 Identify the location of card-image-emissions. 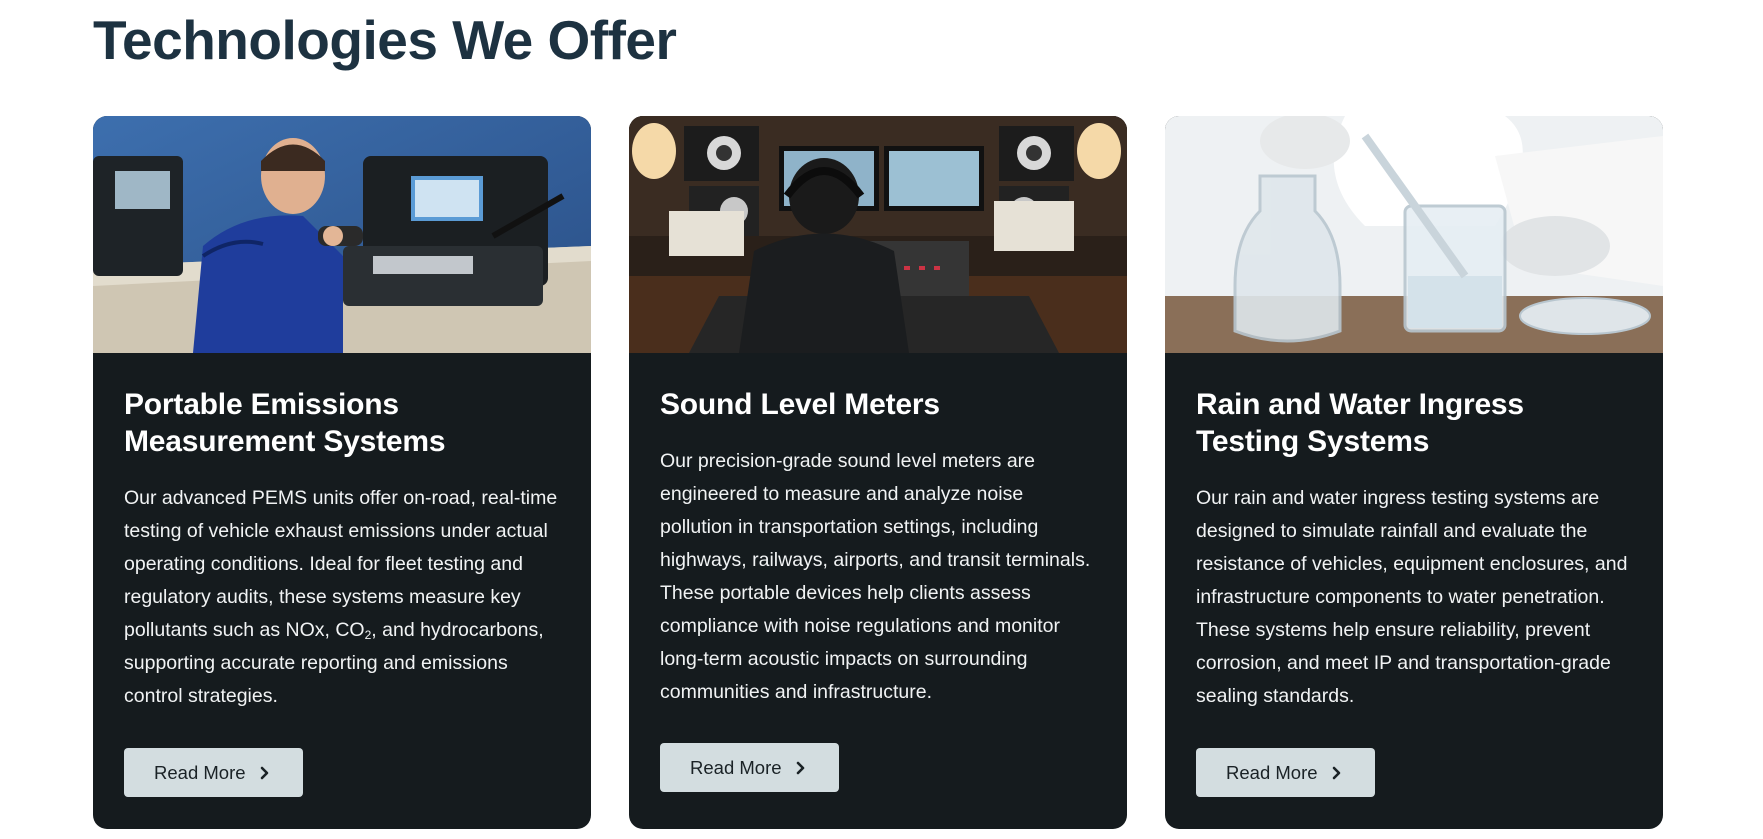
(342, 234).